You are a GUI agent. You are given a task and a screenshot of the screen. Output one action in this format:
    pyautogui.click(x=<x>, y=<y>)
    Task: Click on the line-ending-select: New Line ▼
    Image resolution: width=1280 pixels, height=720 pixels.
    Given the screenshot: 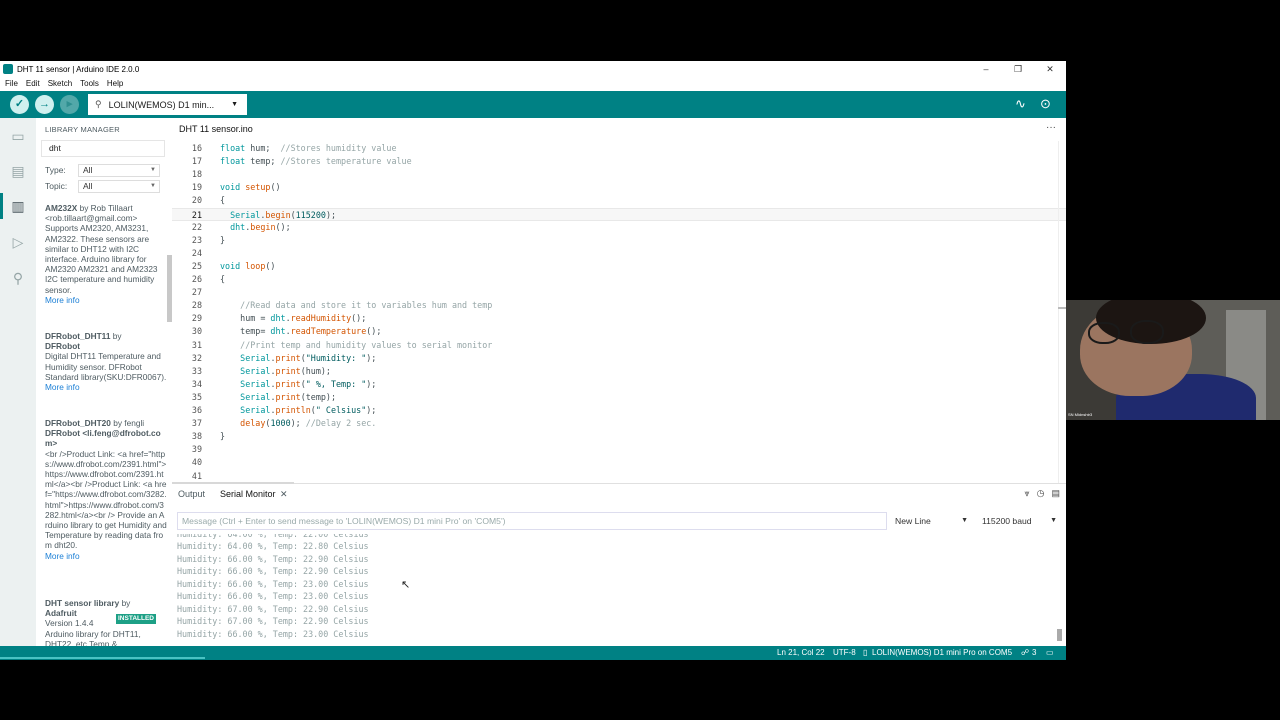 What is the action you would take?
    pyautogui.click(x=932, y=521)
    